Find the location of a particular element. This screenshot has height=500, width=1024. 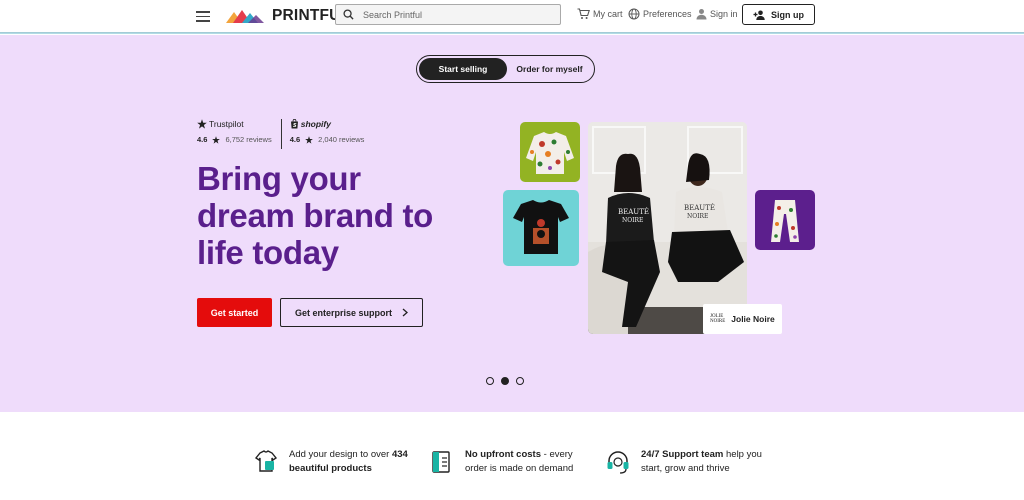

models-photo: BEAUTÉ NOIRE BEAUTÉ NOIRE is located at coordinates (667, 228).